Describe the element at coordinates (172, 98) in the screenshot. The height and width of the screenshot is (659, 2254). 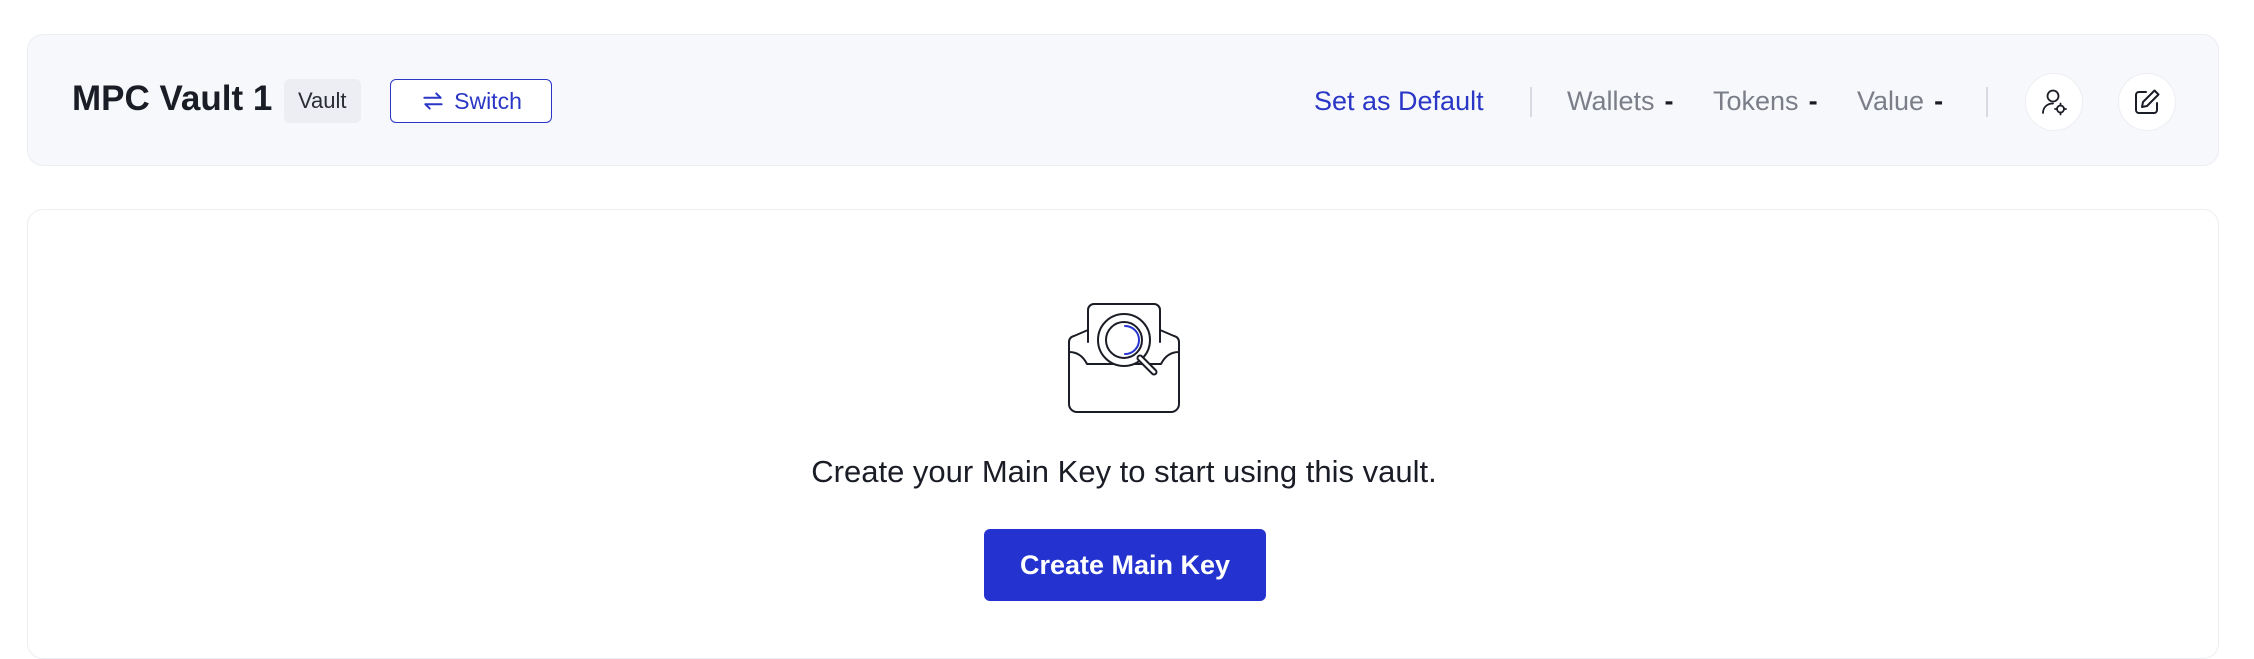
I see `vault-title: MPC Vault 1` at that location.